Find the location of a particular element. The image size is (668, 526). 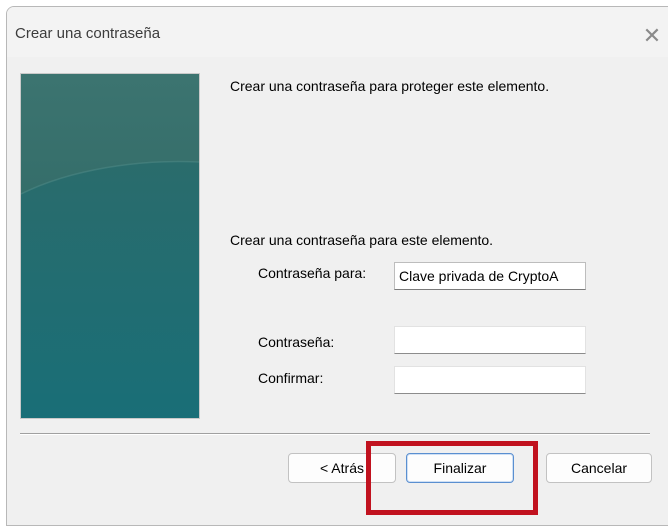

close-icon: ✕ is located at coordinates (651, 36).